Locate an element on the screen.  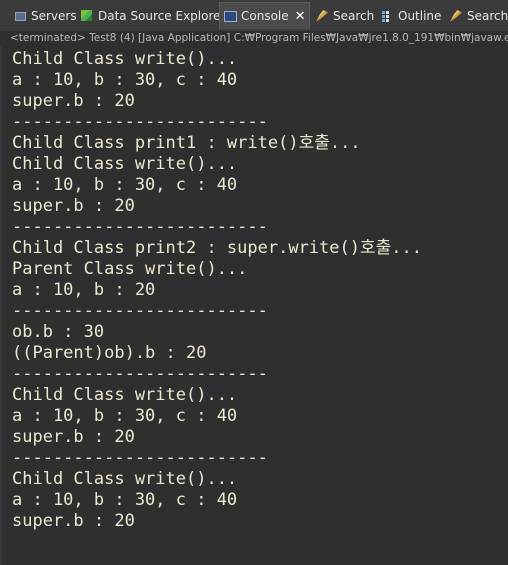
tab-console: Console ✕ is located at coordinates (264, 15).